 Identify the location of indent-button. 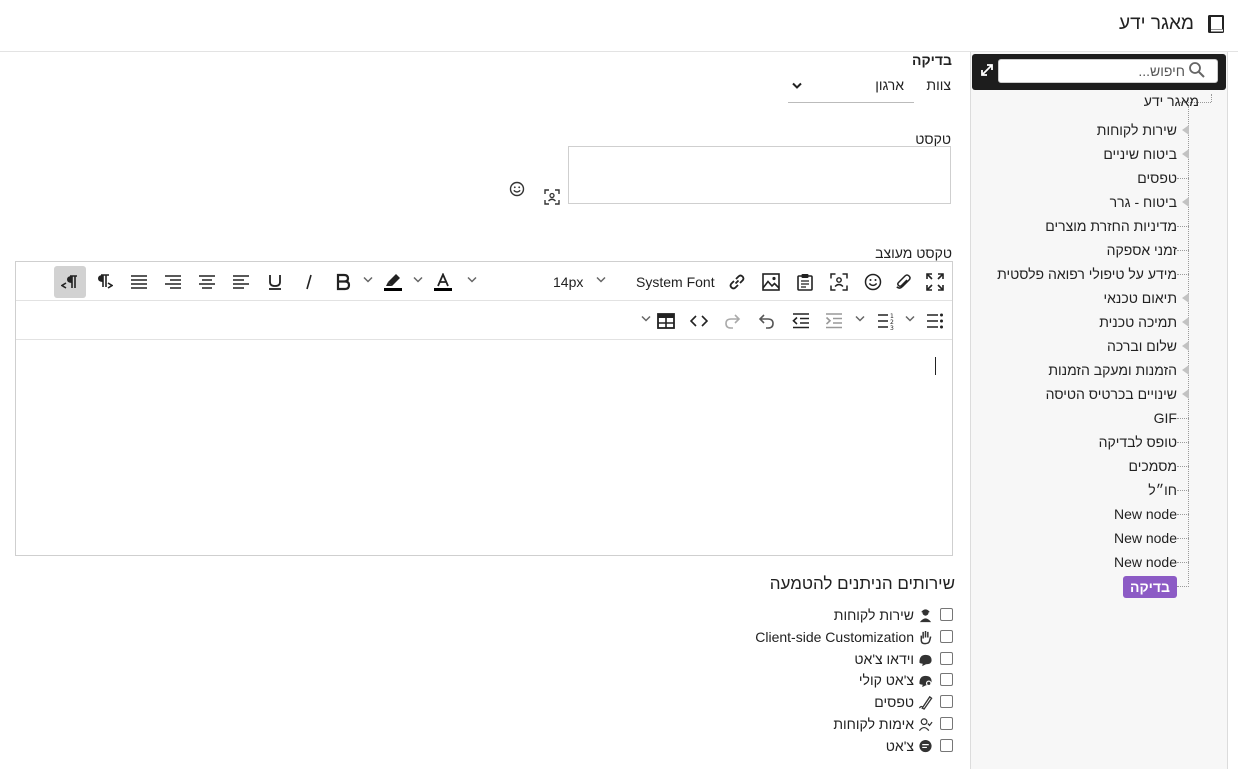
(834, 321).